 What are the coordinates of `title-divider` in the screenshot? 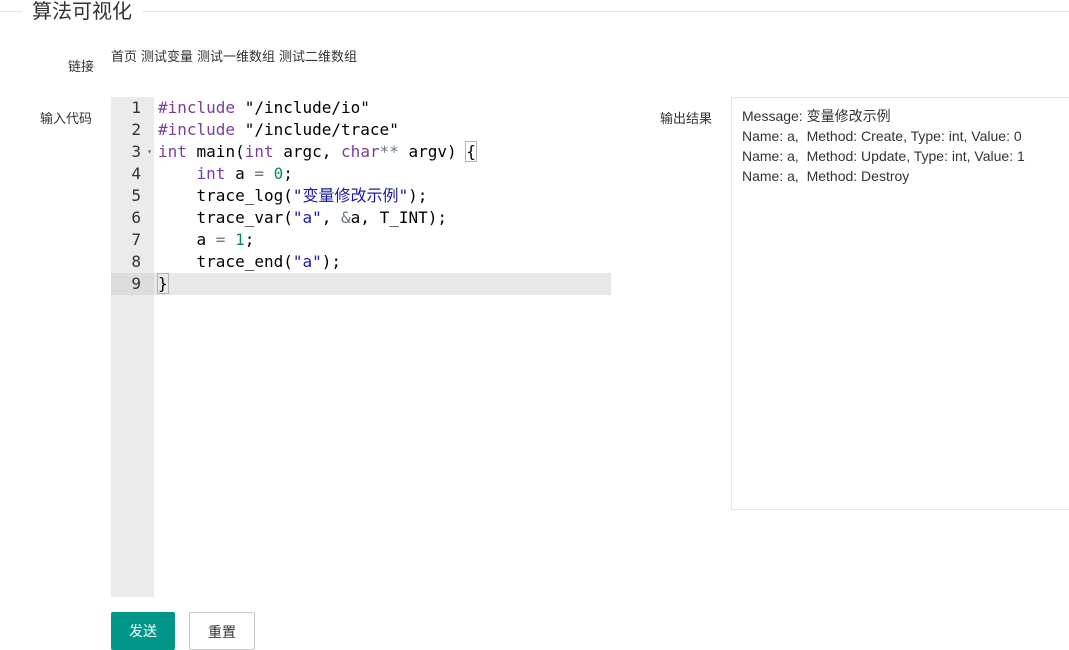 It's located at (534, 11).